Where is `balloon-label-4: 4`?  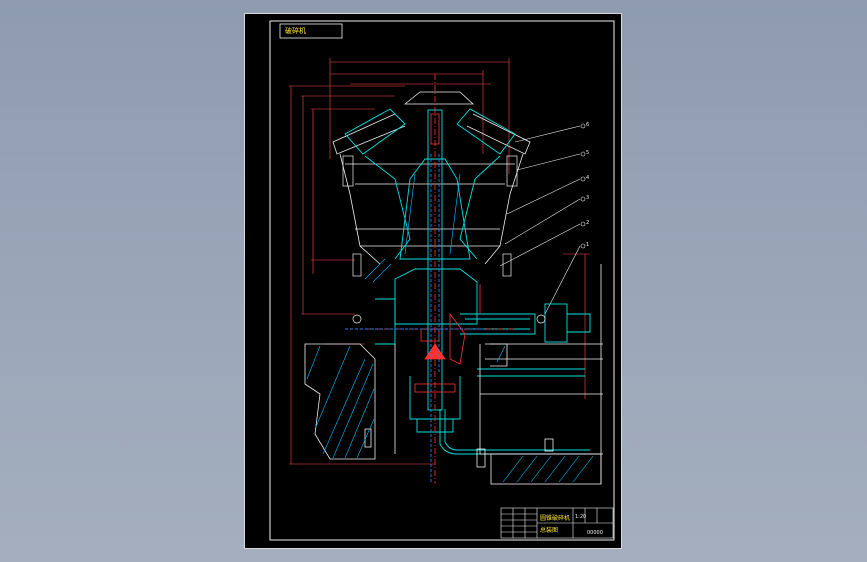 balloon-label-4: 4 is located at coordinates (588, 178).